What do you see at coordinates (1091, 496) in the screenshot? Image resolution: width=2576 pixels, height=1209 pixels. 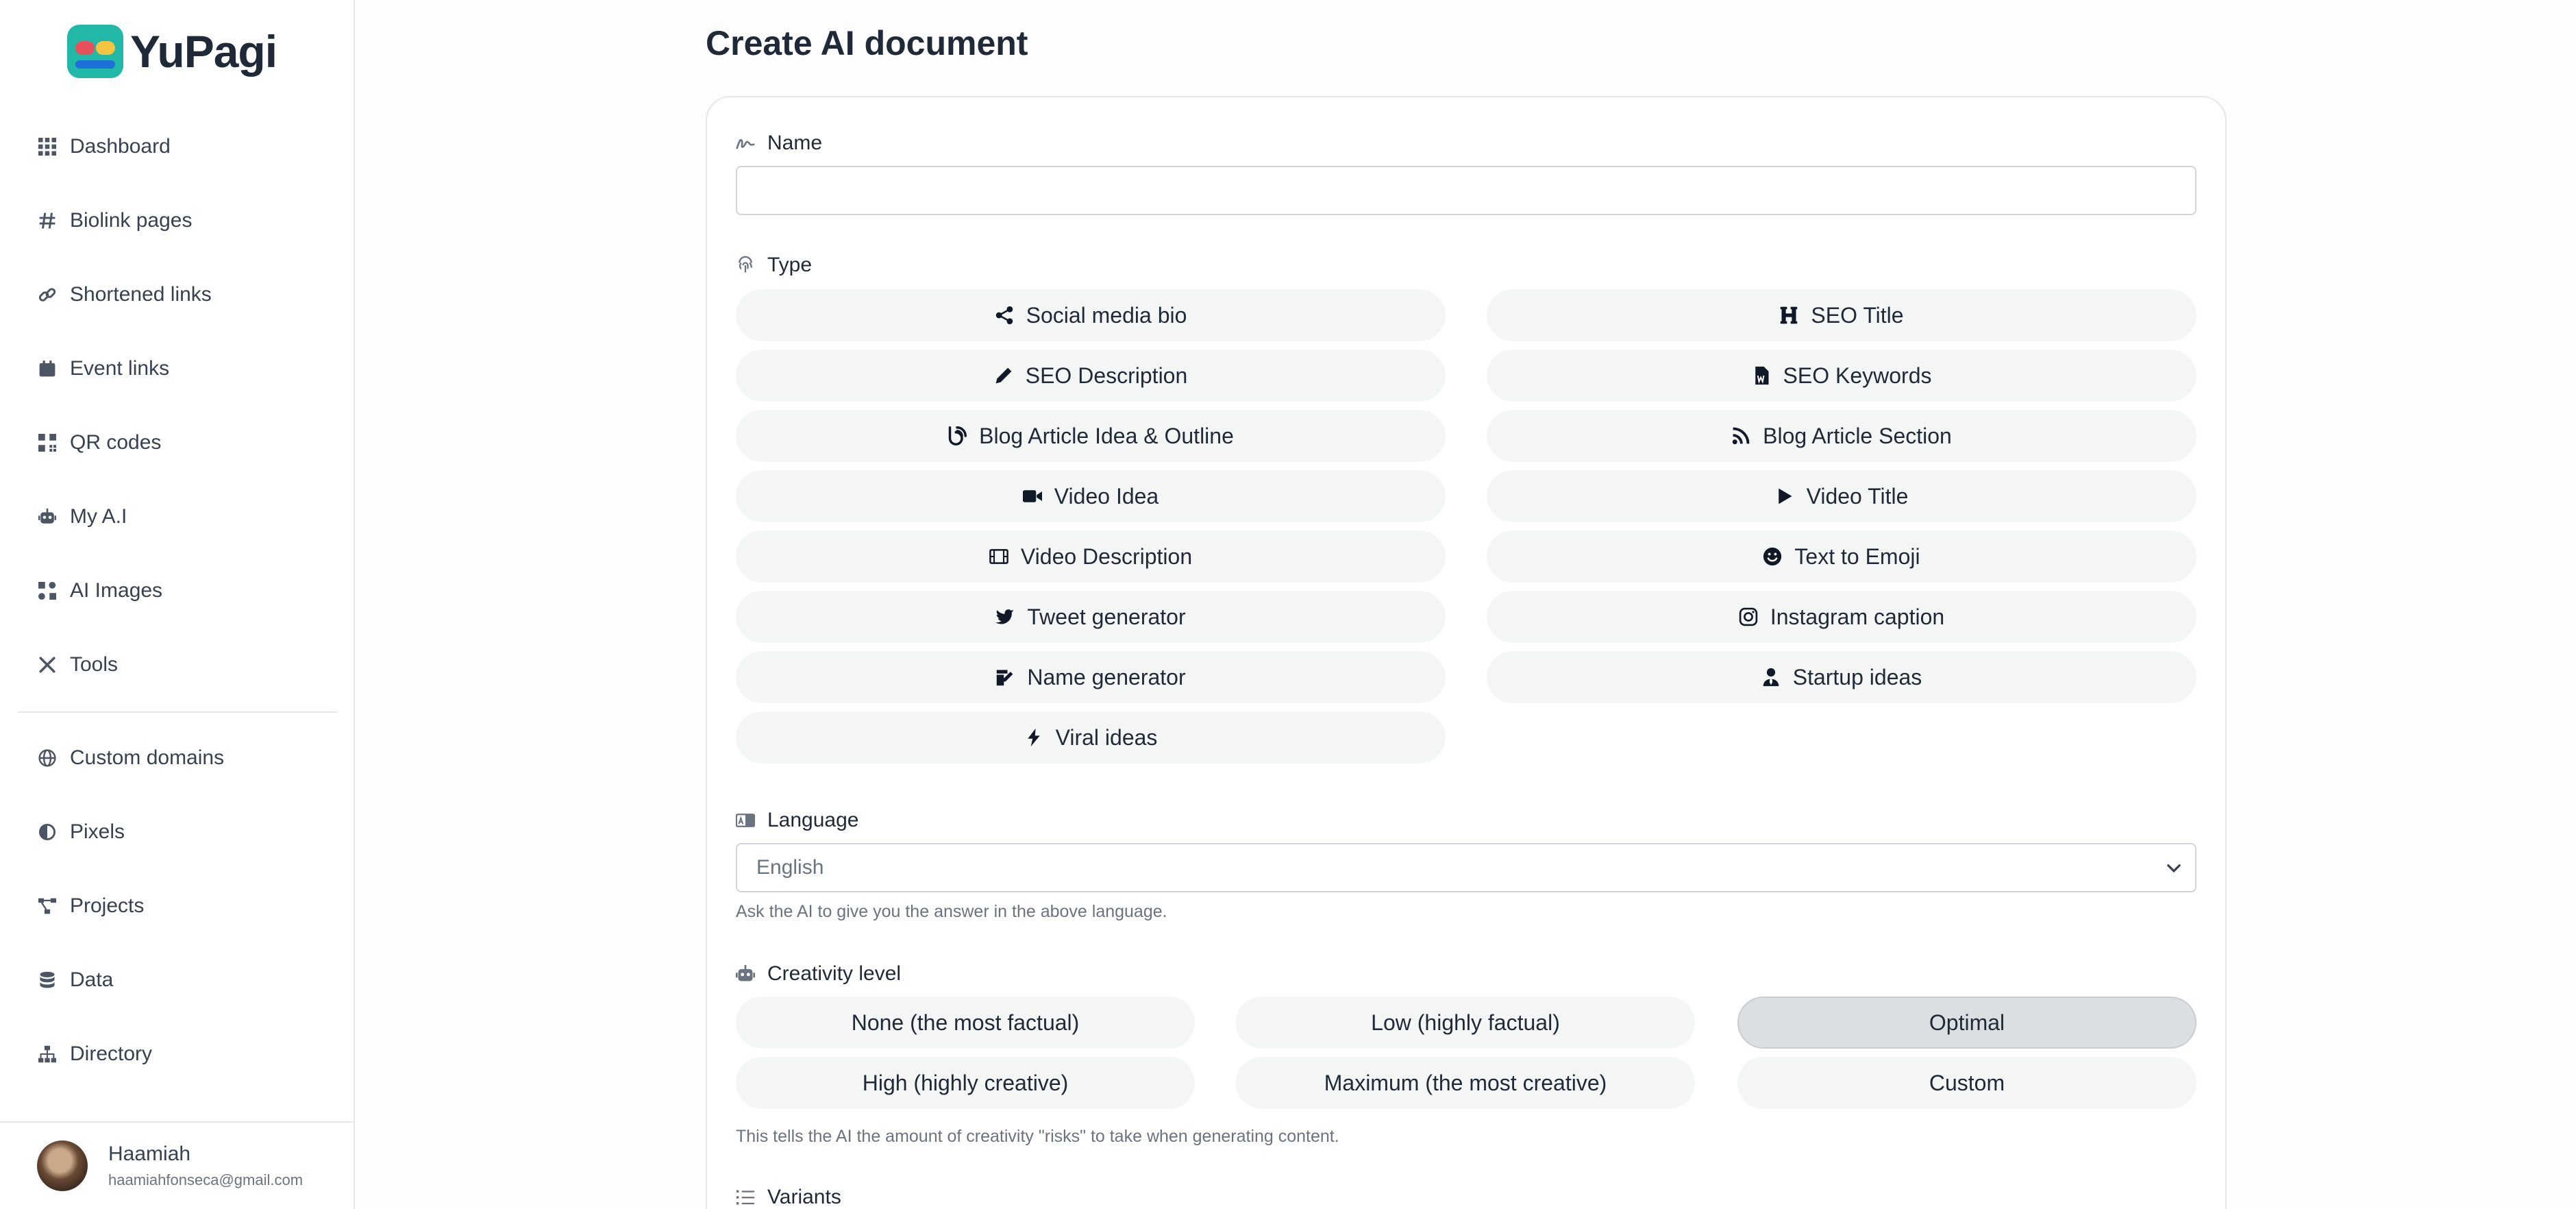 I see `type-video-idea: Video Idea` at bounding box center [1091, 496].